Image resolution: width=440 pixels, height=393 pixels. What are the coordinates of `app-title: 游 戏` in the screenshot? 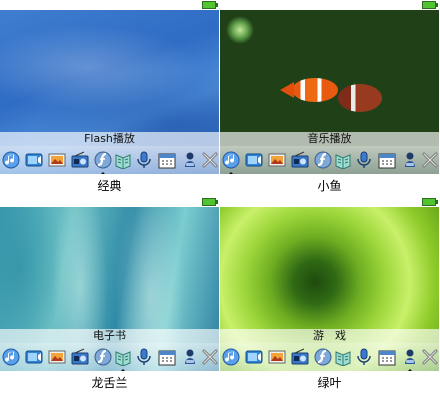 It's located at (329, 336).